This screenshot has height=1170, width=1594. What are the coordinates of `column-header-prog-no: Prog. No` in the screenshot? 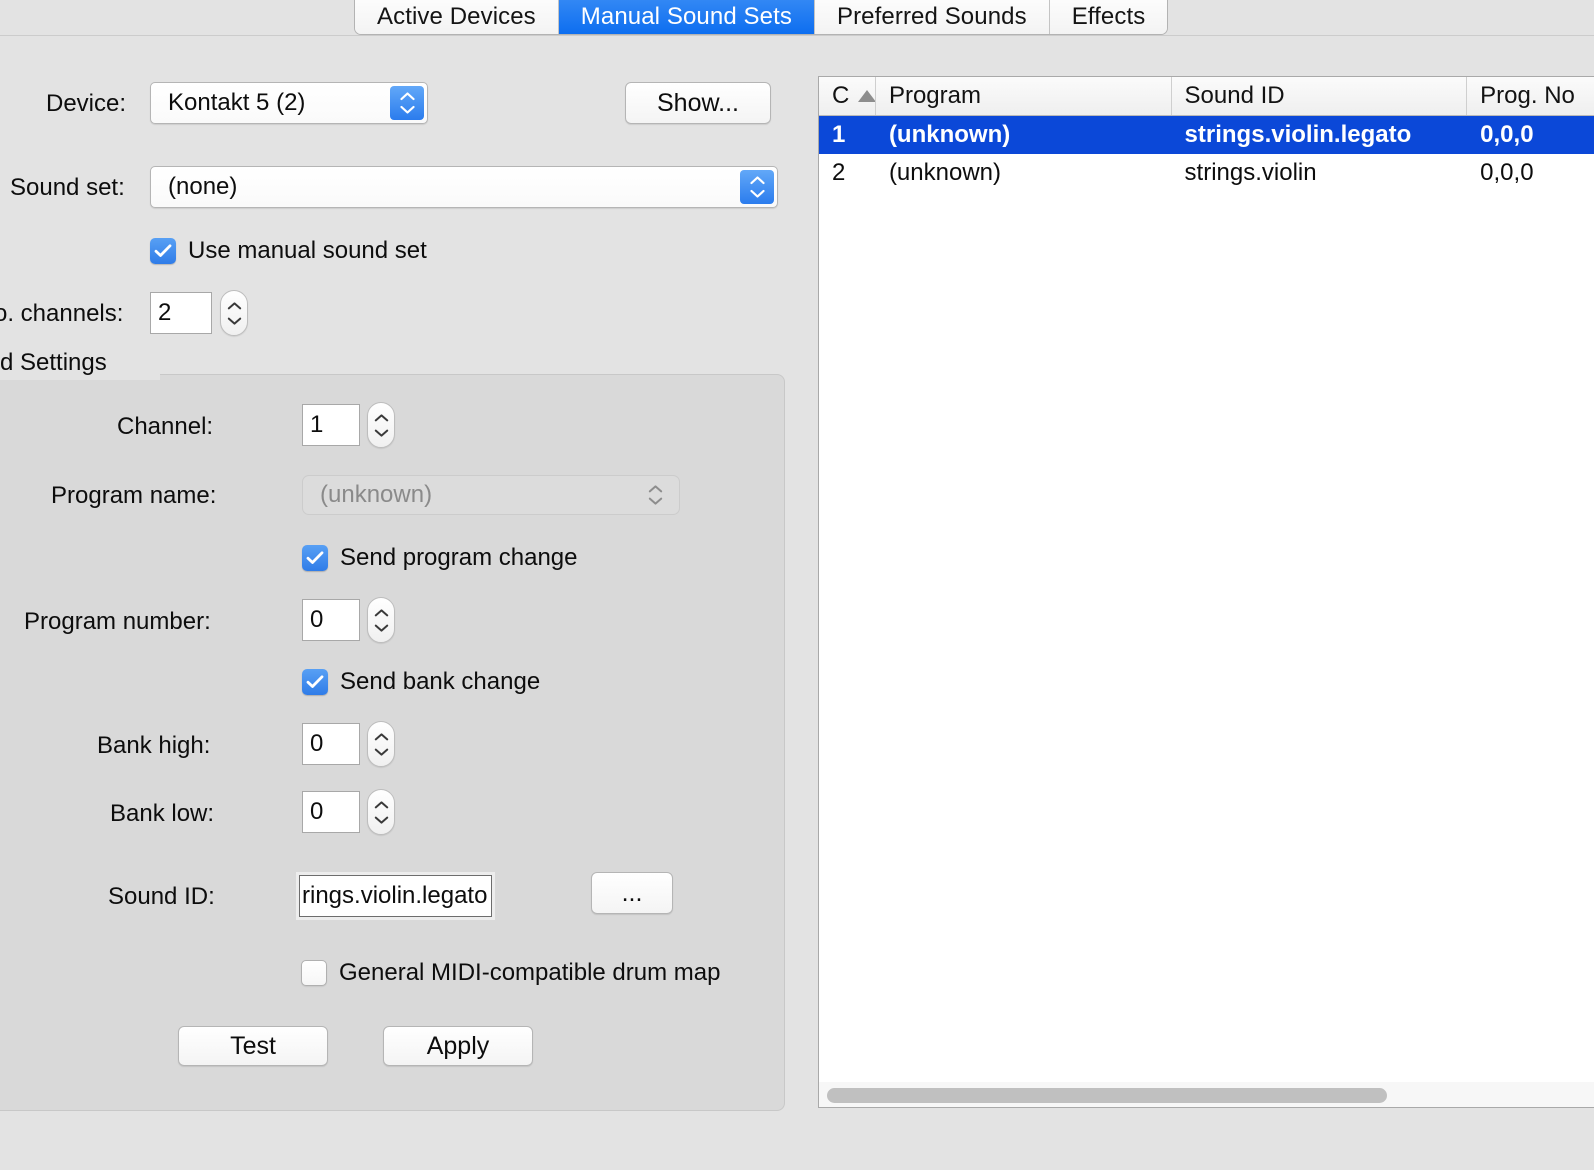 It's located at (1530, 96).